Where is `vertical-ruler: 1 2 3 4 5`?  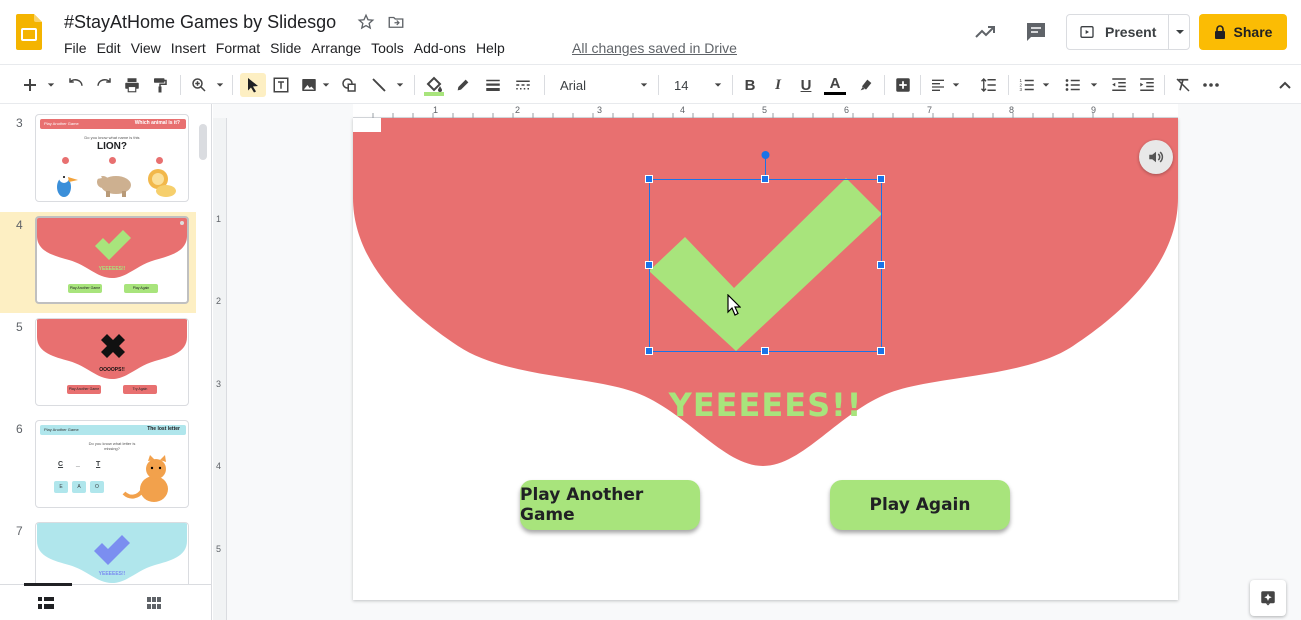
vertical-ruler: 1 2 3 4 5 is located at coordinates (220, 369).